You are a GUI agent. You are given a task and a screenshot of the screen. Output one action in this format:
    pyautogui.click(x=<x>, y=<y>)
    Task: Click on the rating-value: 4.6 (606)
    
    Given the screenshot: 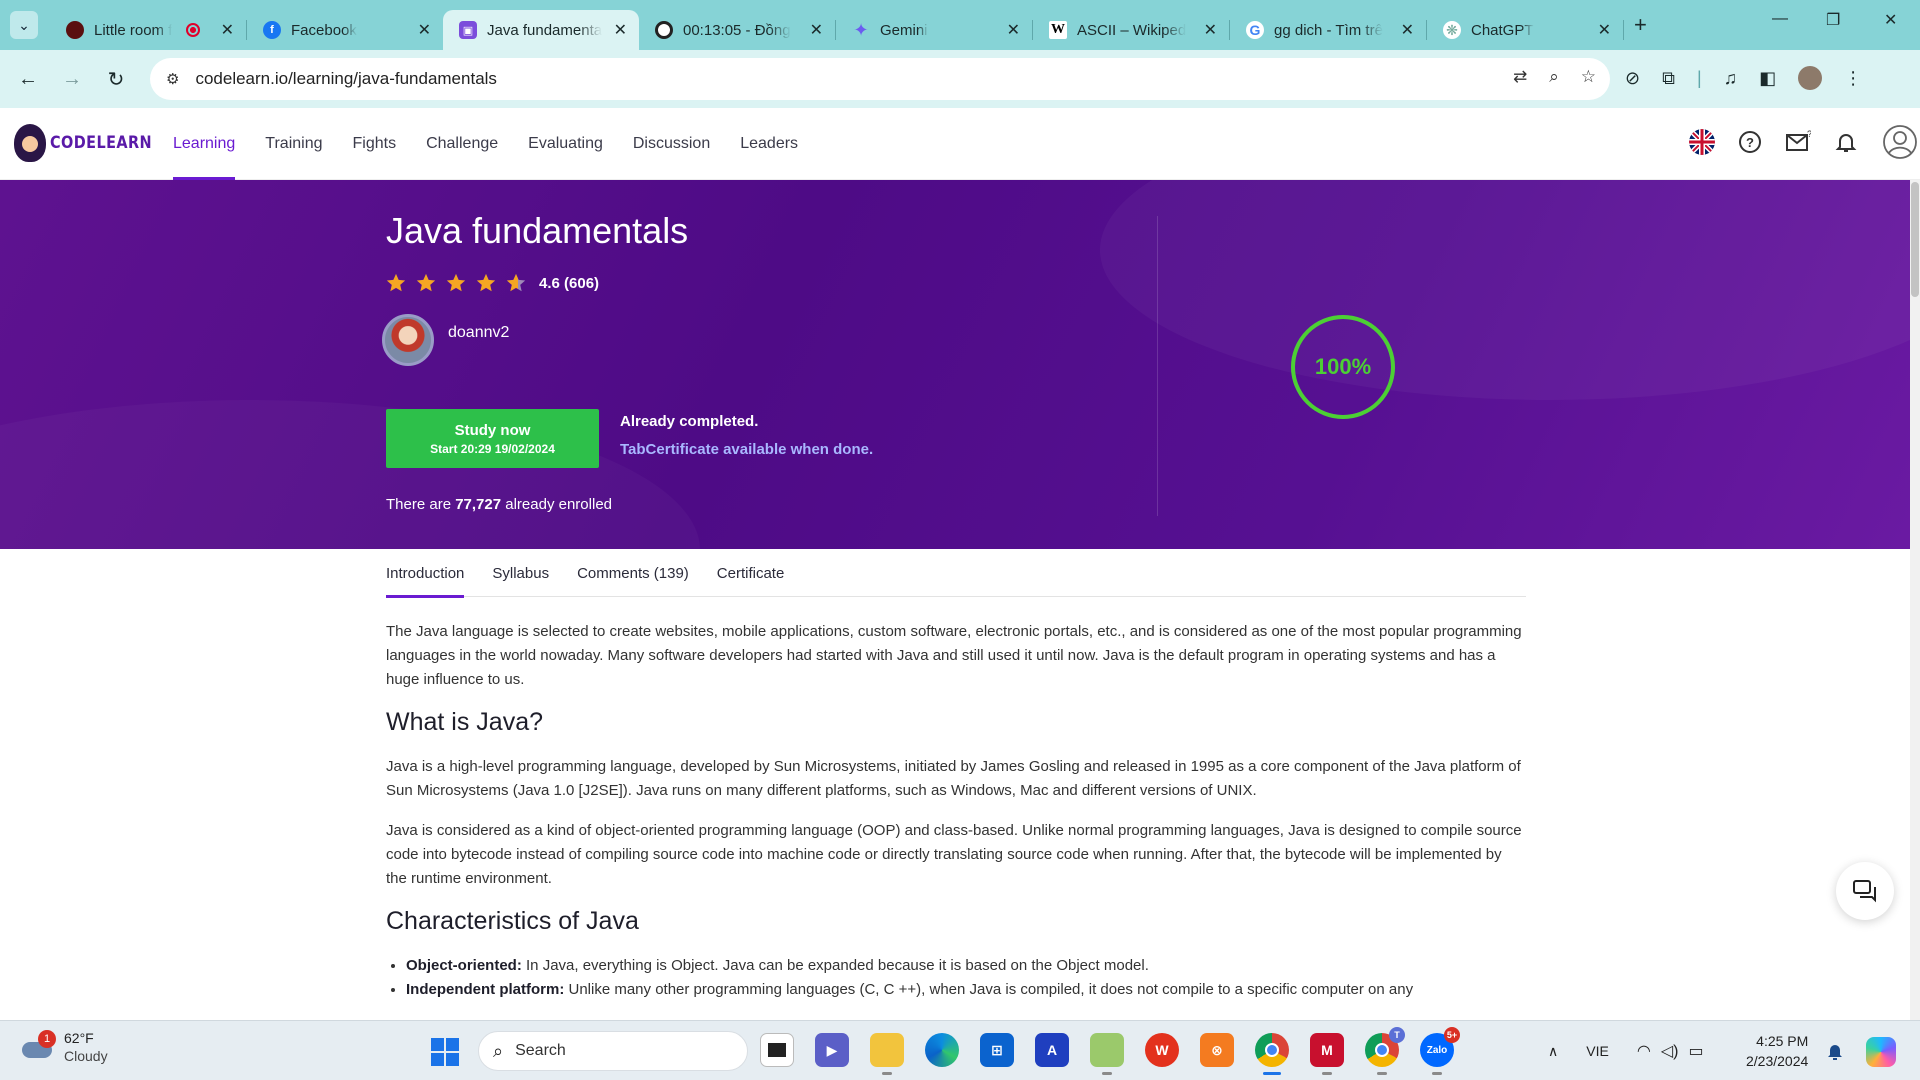 What is the action you would take?
    pyautogui.click(x=569, y=283)
    